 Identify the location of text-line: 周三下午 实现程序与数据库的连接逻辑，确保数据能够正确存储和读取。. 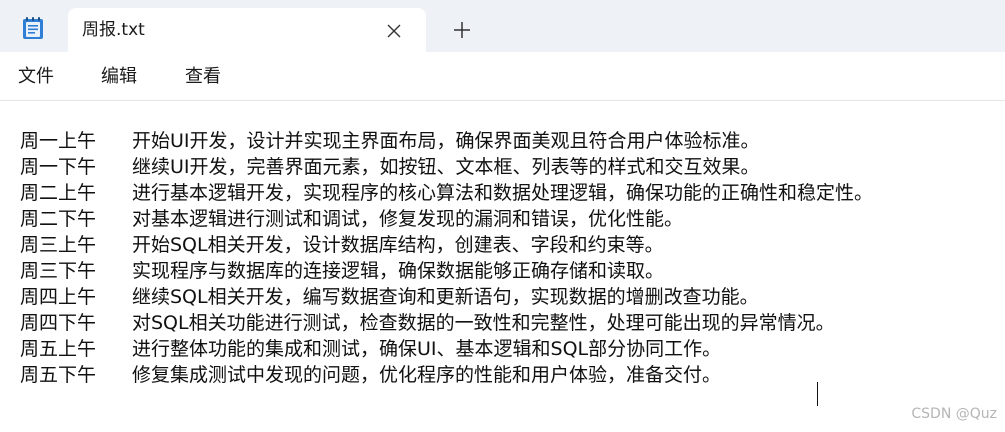
(342, 271).